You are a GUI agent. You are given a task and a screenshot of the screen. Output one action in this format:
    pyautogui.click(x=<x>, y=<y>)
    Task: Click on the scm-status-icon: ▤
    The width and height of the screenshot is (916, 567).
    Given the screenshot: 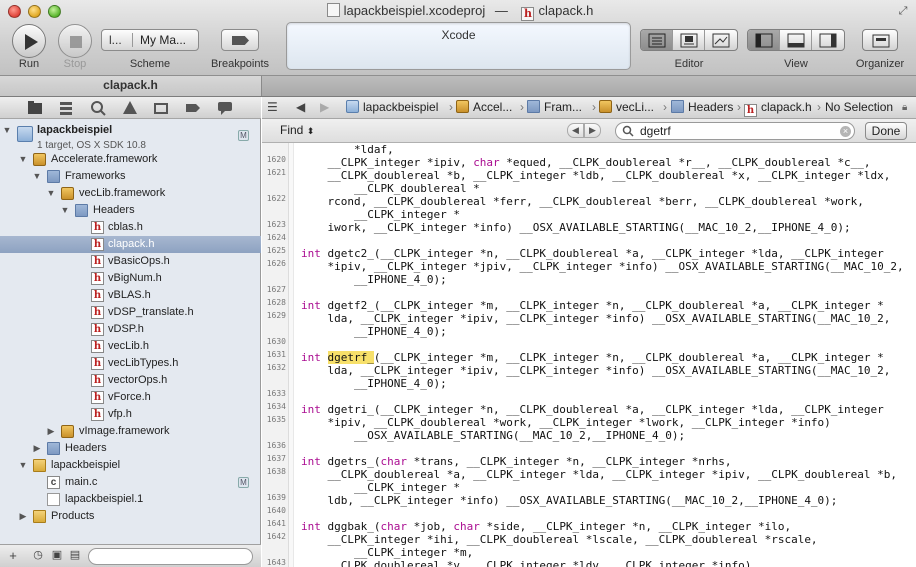 What is the action you would take?
    pyautogui.click(x=75, y=556)
    